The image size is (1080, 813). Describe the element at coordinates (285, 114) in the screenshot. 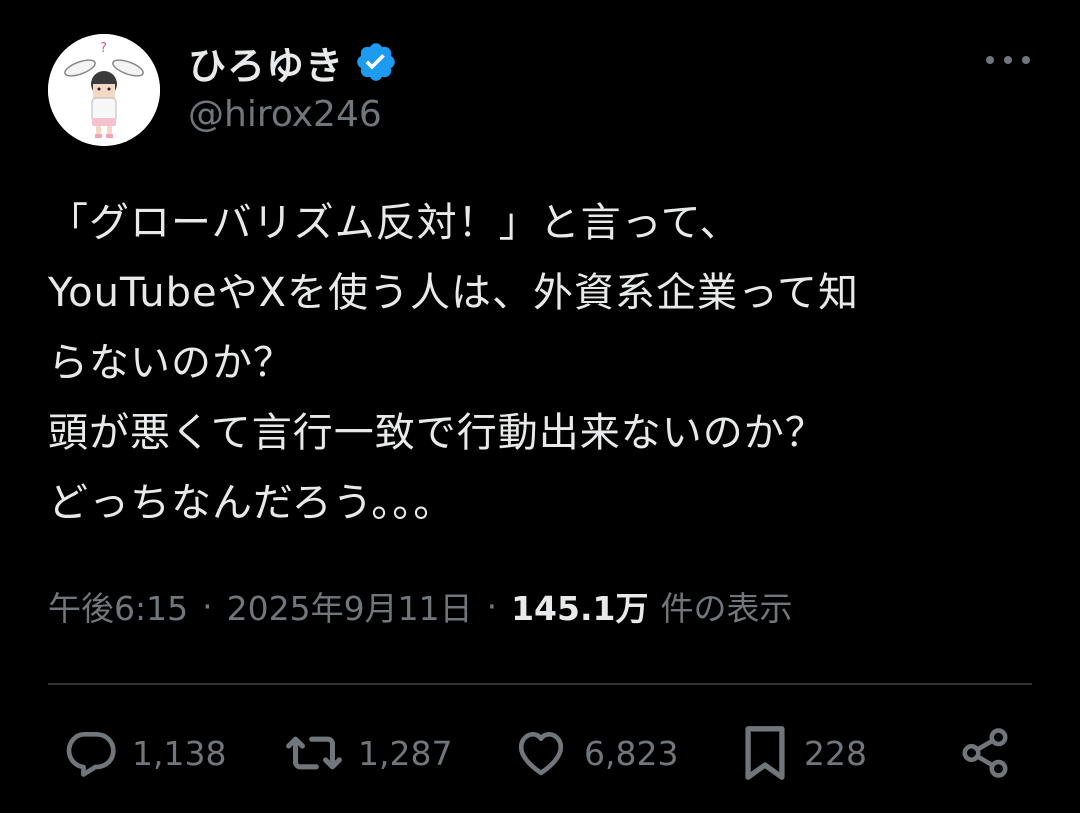

I see `user-handle: @hirox246` at that location.